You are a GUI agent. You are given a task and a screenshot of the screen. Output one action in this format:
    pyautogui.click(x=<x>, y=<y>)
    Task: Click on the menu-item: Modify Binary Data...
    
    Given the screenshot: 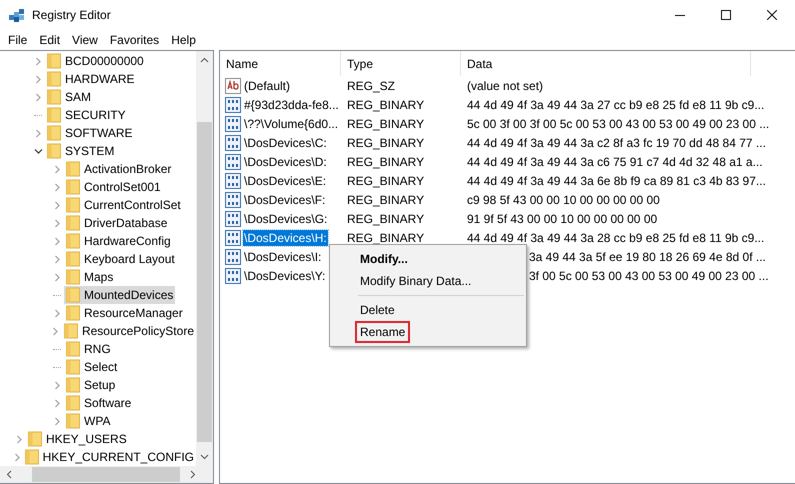 What is the action you would take?
    pyautogui.click(x=415, y=281)
    